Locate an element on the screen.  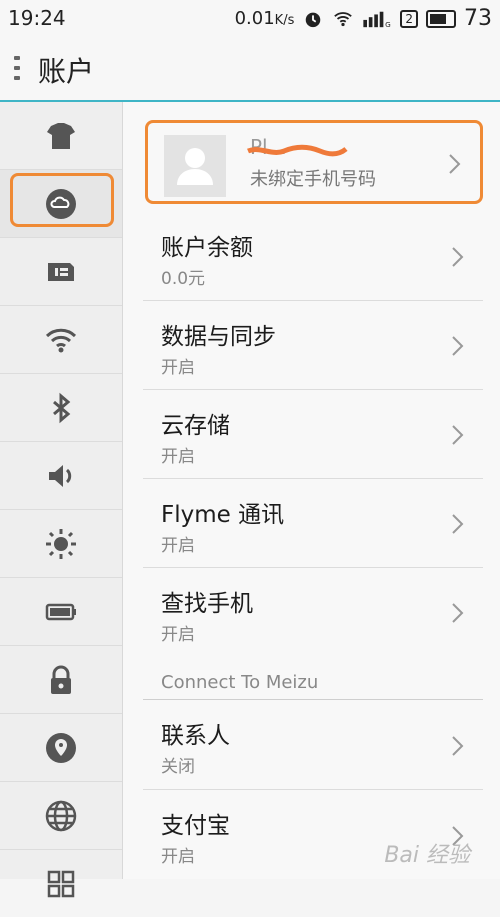
row-title: 云存储 is located at coordinates (195, 426).